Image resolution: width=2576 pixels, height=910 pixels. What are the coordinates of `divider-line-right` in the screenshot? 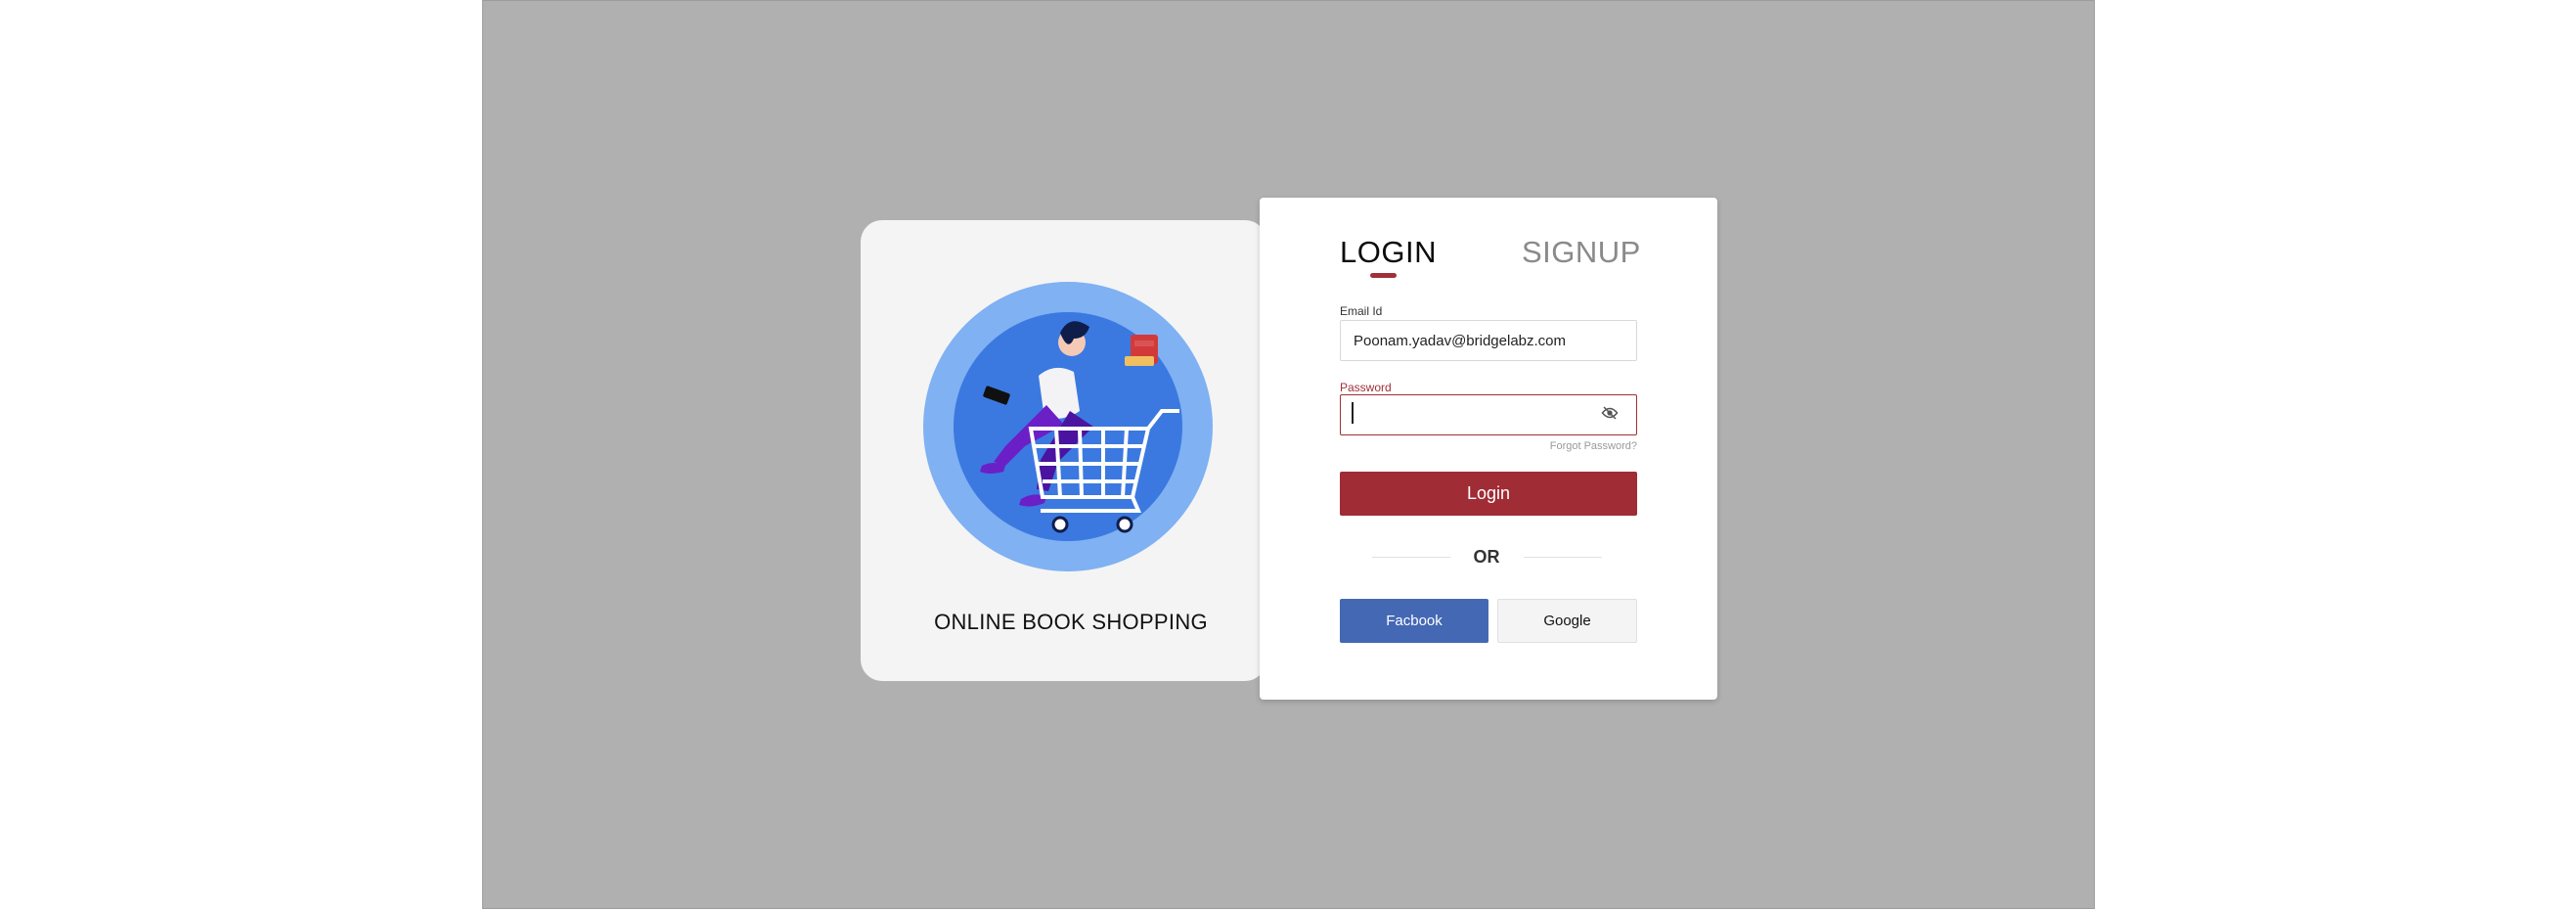 It's located at (1563, 557).